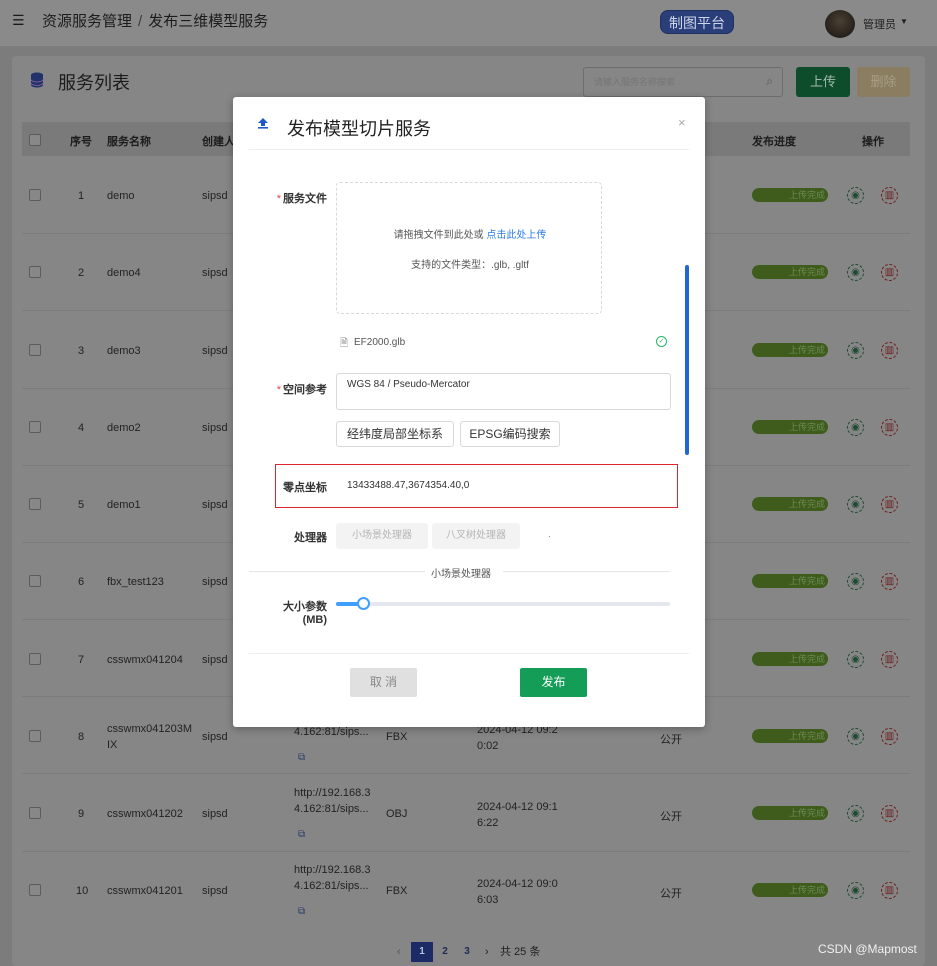  Describe the element at coordinates (382, 536) in the screenshot. I see `small-scene-processor-button: 小场景处理器` at that location.